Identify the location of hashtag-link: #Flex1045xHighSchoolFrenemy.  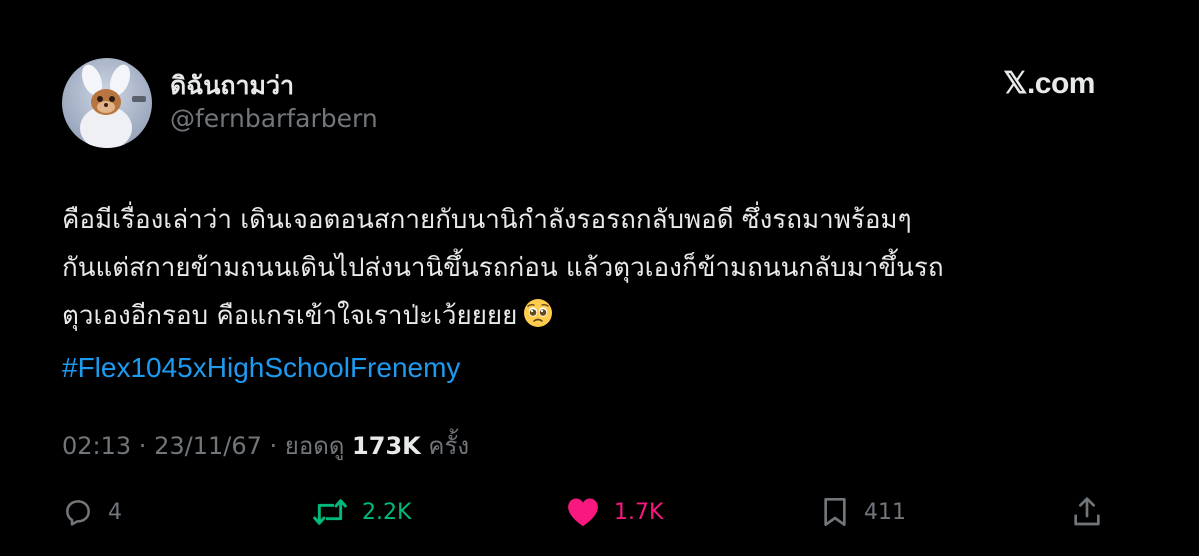
(597, 368).